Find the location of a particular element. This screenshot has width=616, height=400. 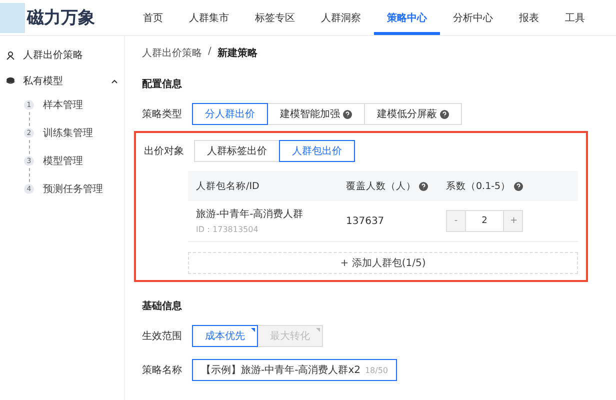

nav-tab: 人群洞察 is located at coordinates (341, 17).